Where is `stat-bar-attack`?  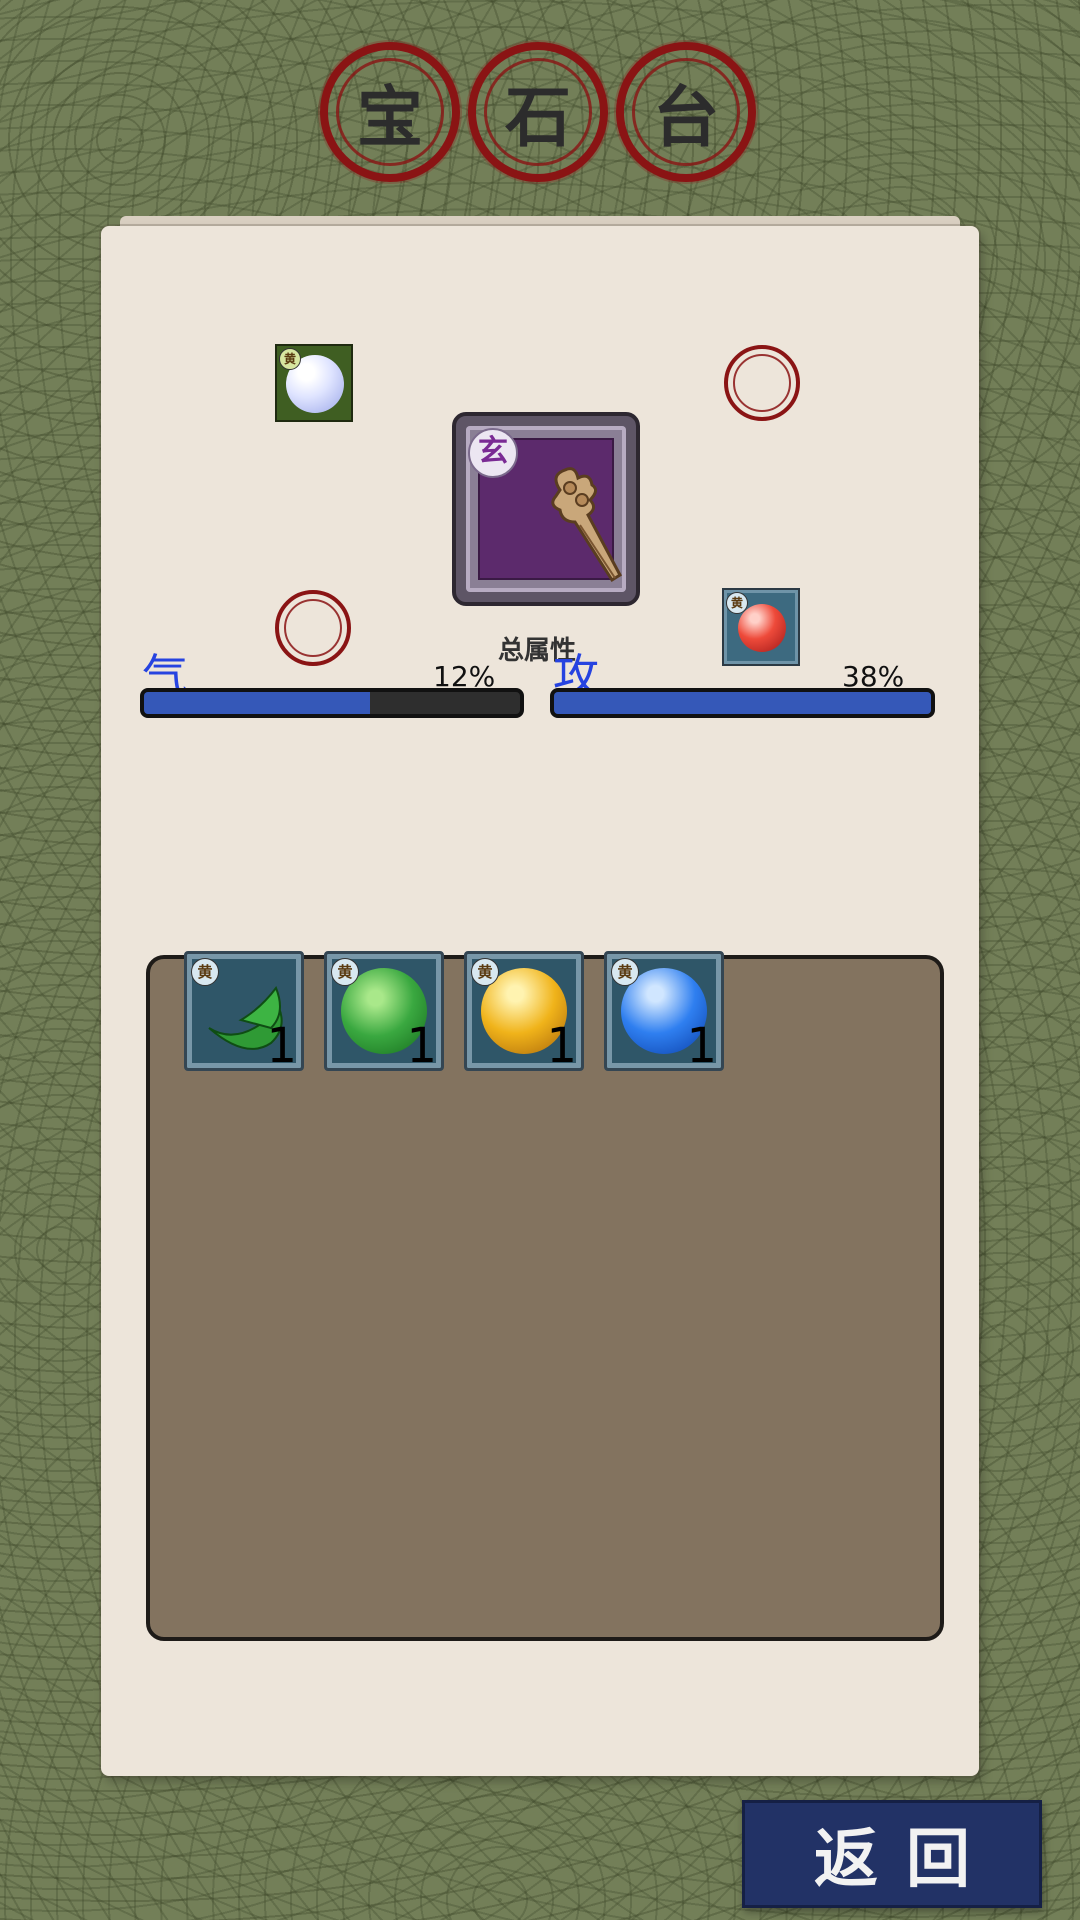 stat-bar-attack is located at coordinates (742, 703).